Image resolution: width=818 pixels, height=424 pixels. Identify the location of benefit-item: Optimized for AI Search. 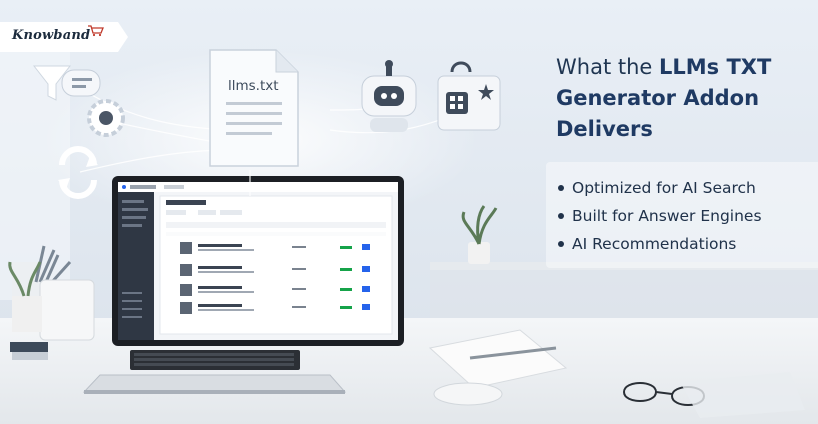
(686, 188).